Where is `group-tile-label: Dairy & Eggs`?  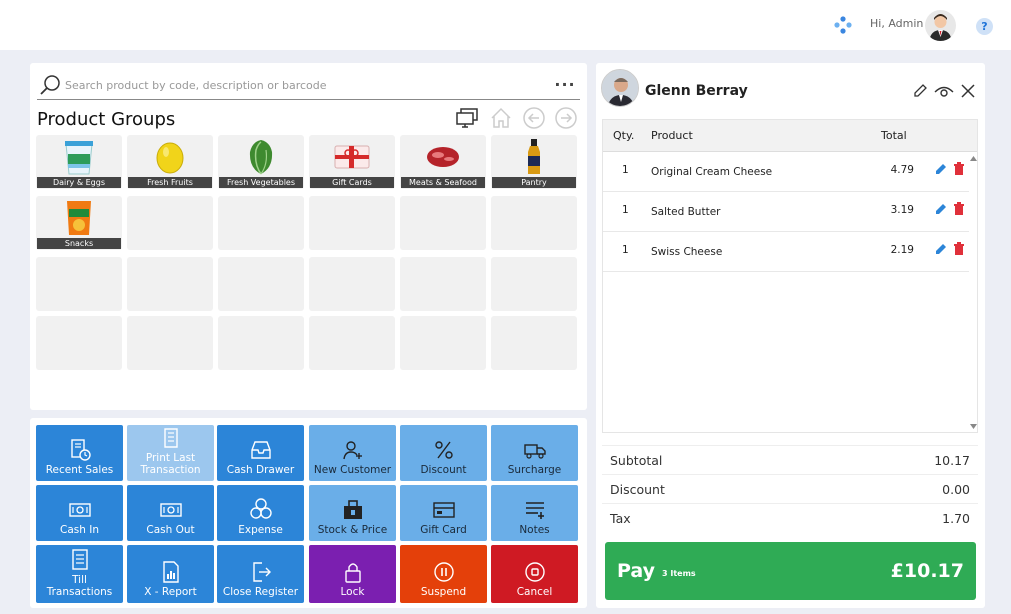 group-tile-label: Dairy & Eggs is located at coordinates (79, 182).